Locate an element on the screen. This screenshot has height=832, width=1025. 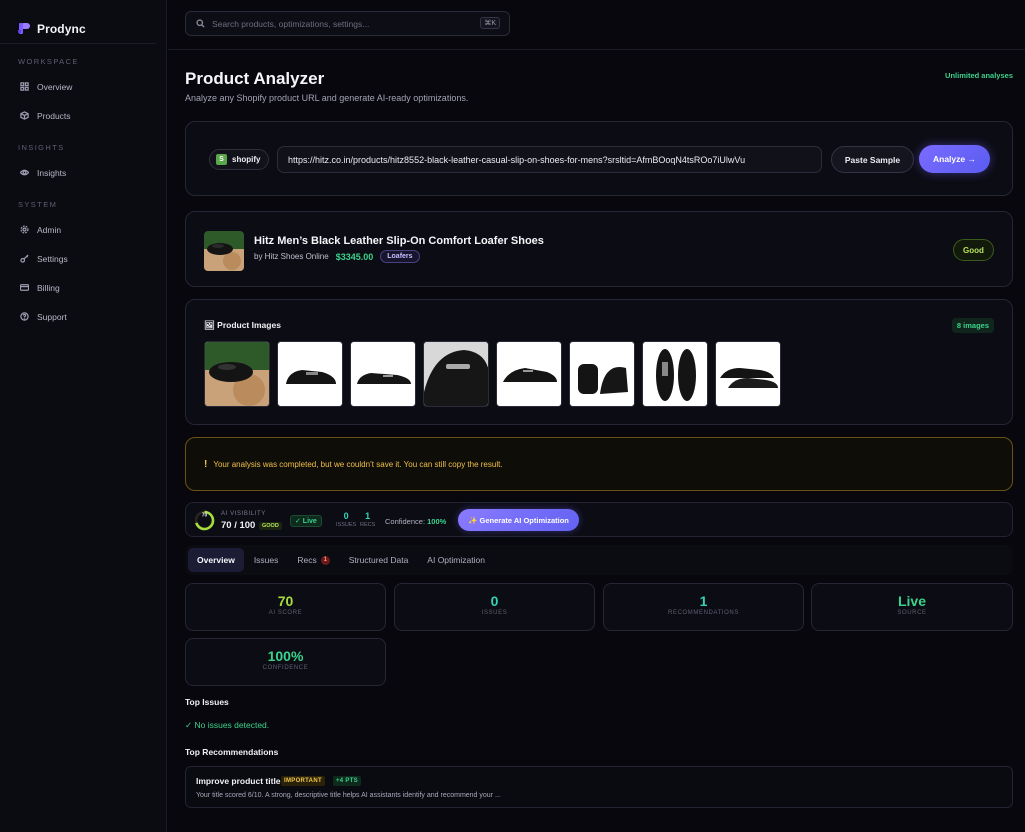
rating-badge: Good is located at coordinates (973, 250).